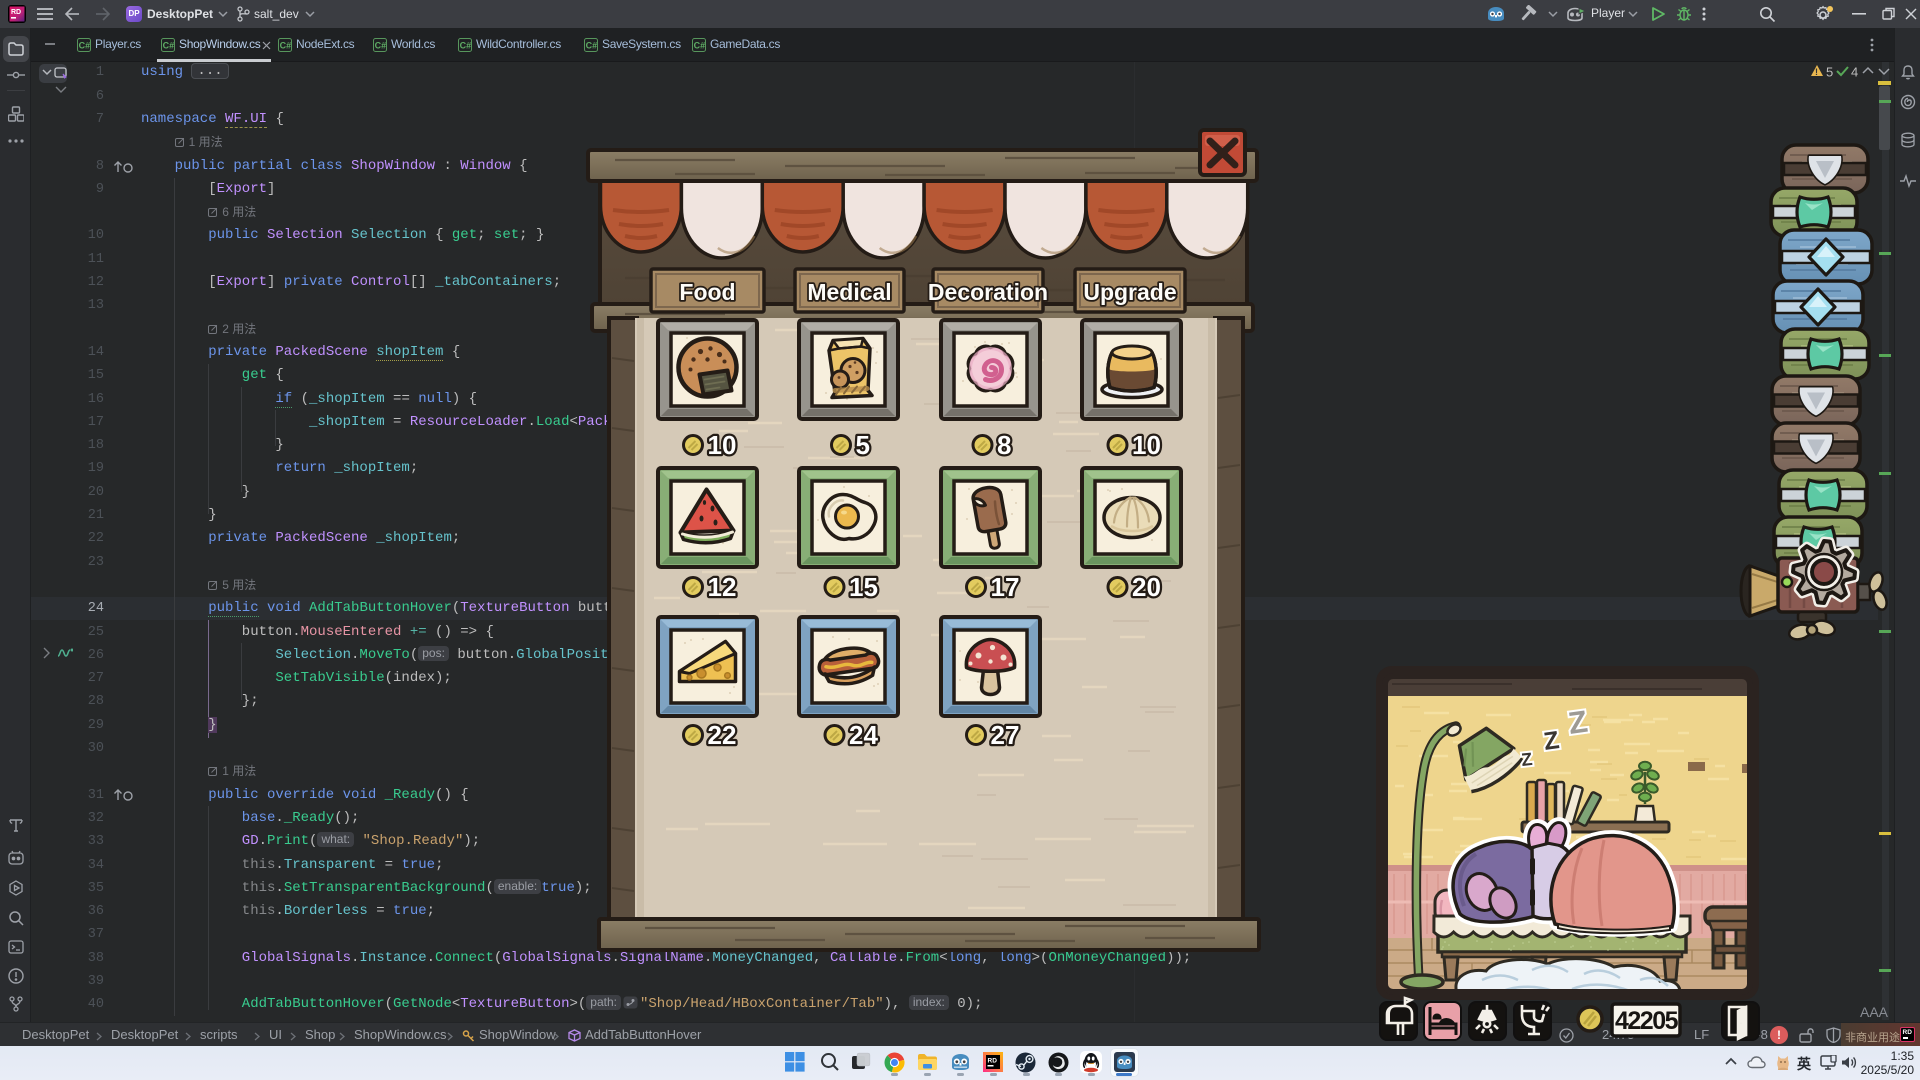  What do you see at coordinates (707, 292) in the screenshot?
I see `svg-text: Food` at bounding box center [707, 292].